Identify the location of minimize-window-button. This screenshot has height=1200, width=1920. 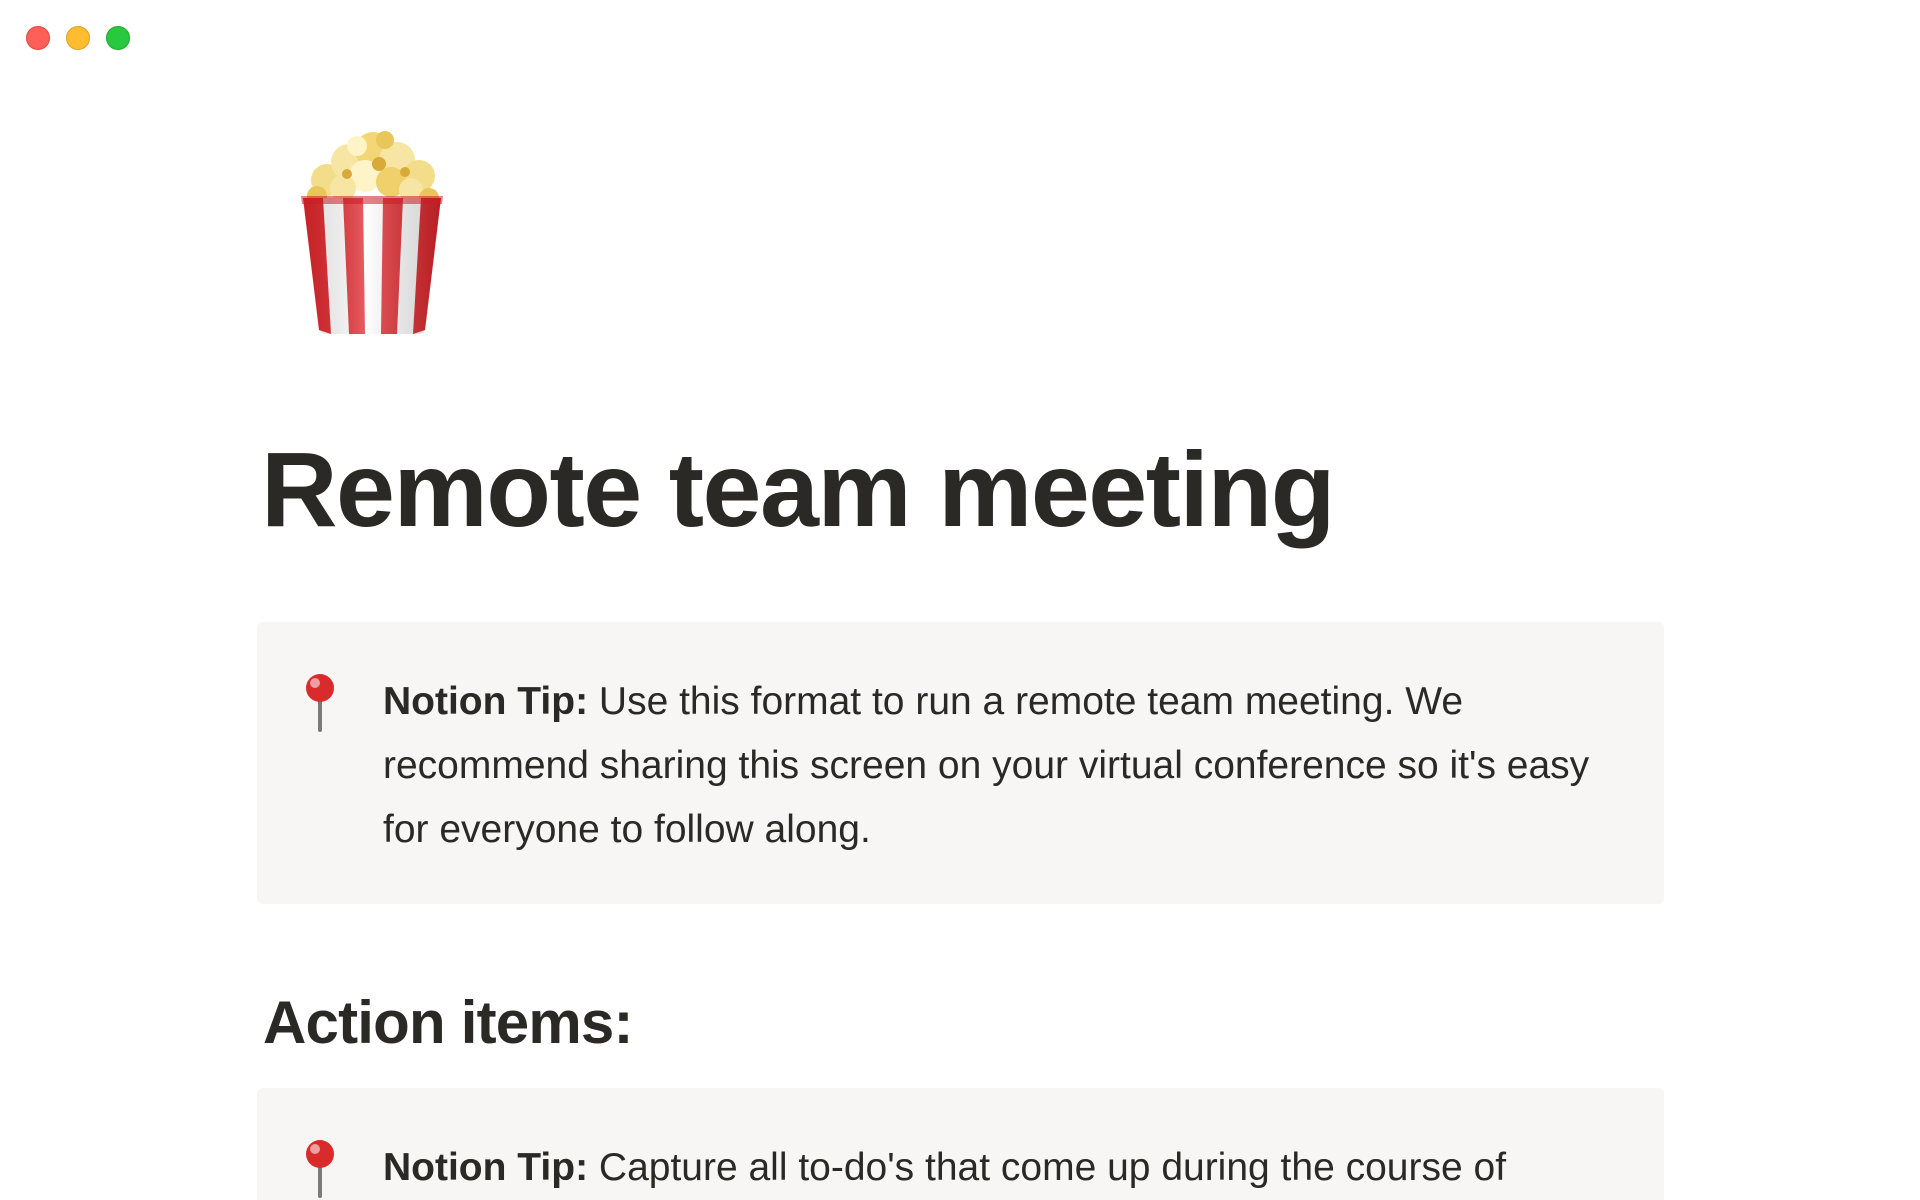
(78, 38).